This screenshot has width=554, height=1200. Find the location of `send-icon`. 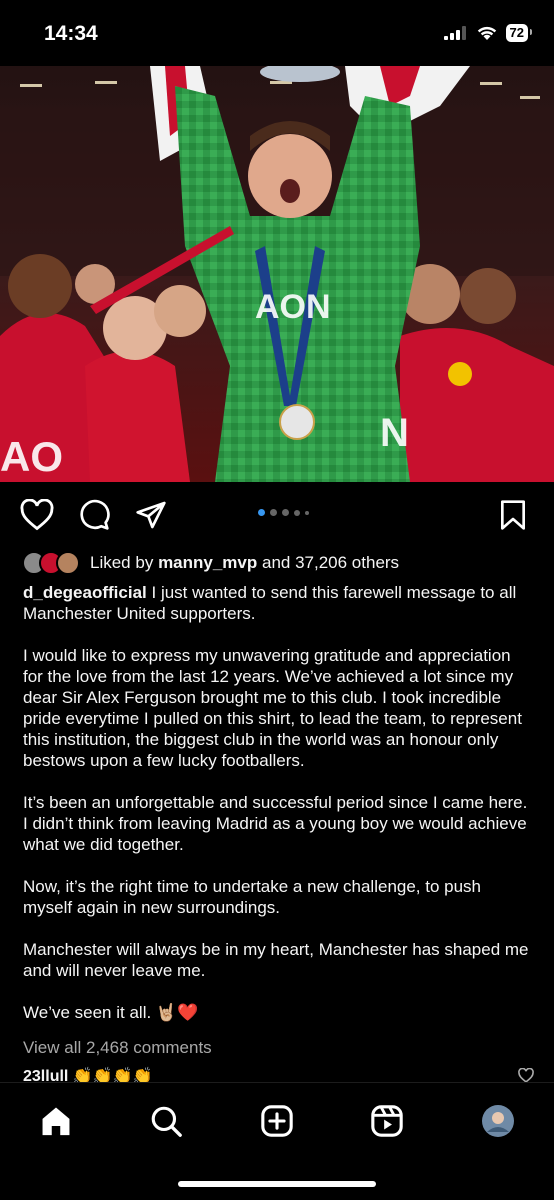

send-icon is located at coordinates (151, 515).